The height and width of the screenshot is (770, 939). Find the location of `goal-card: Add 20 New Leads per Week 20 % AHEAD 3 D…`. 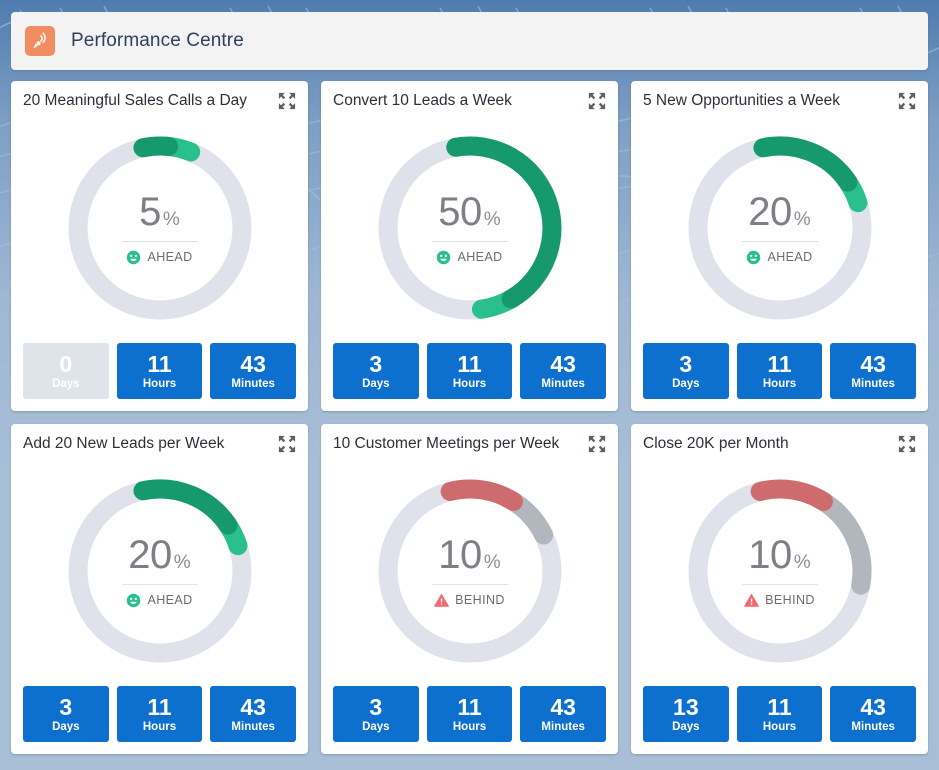

goal-card: Add 20 New Leads per Week 20 % AHEAD 3 D… is located at coordinates (159, 589).